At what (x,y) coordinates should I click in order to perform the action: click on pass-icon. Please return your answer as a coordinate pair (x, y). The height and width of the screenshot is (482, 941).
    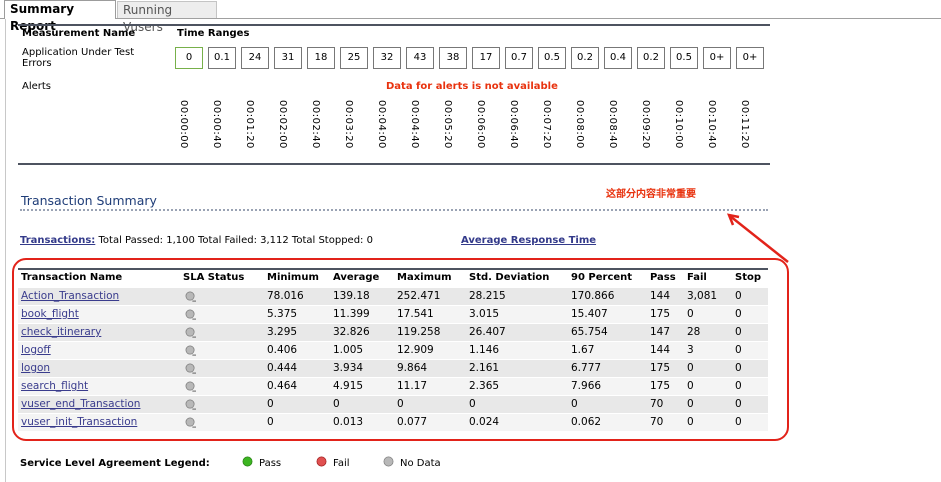
    Looking at the image, I should click on (247, 461).